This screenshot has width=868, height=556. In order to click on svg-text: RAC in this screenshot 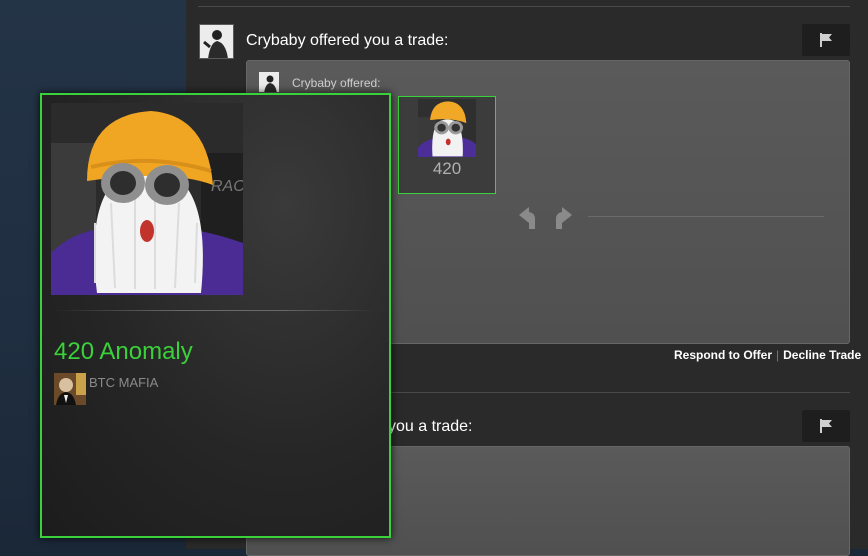, I will do `click(227, 186)`.